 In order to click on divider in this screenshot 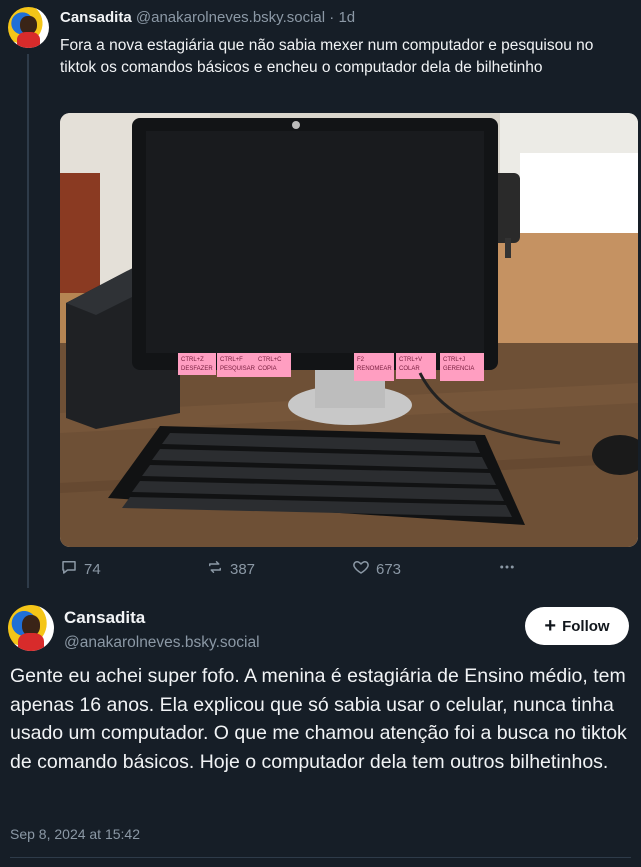, I will do `click(320, 857)`.